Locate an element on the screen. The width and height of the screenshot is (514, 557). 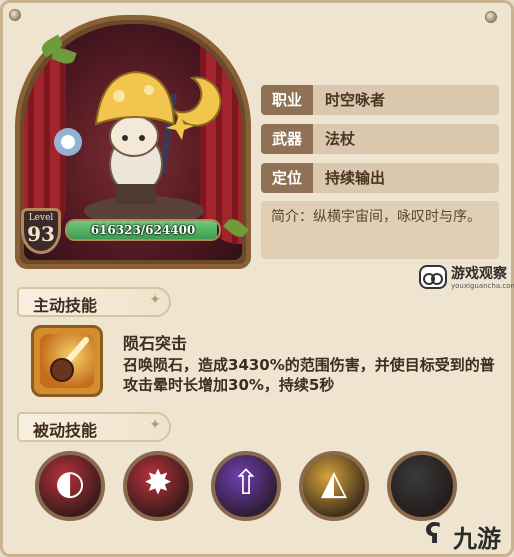
jiuyou-mark-icon: ʕ is located at coordinates (433, 533).